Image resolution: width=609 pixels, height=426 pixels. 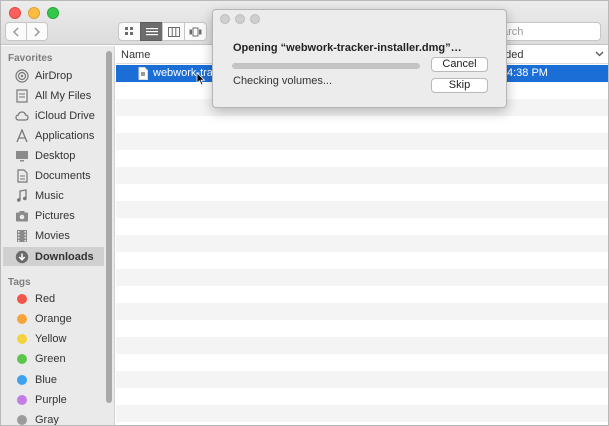 What do you see at coordinates (22, 135) in the screenshot?
I see `applications-icon` at bounding box center [22, 135].